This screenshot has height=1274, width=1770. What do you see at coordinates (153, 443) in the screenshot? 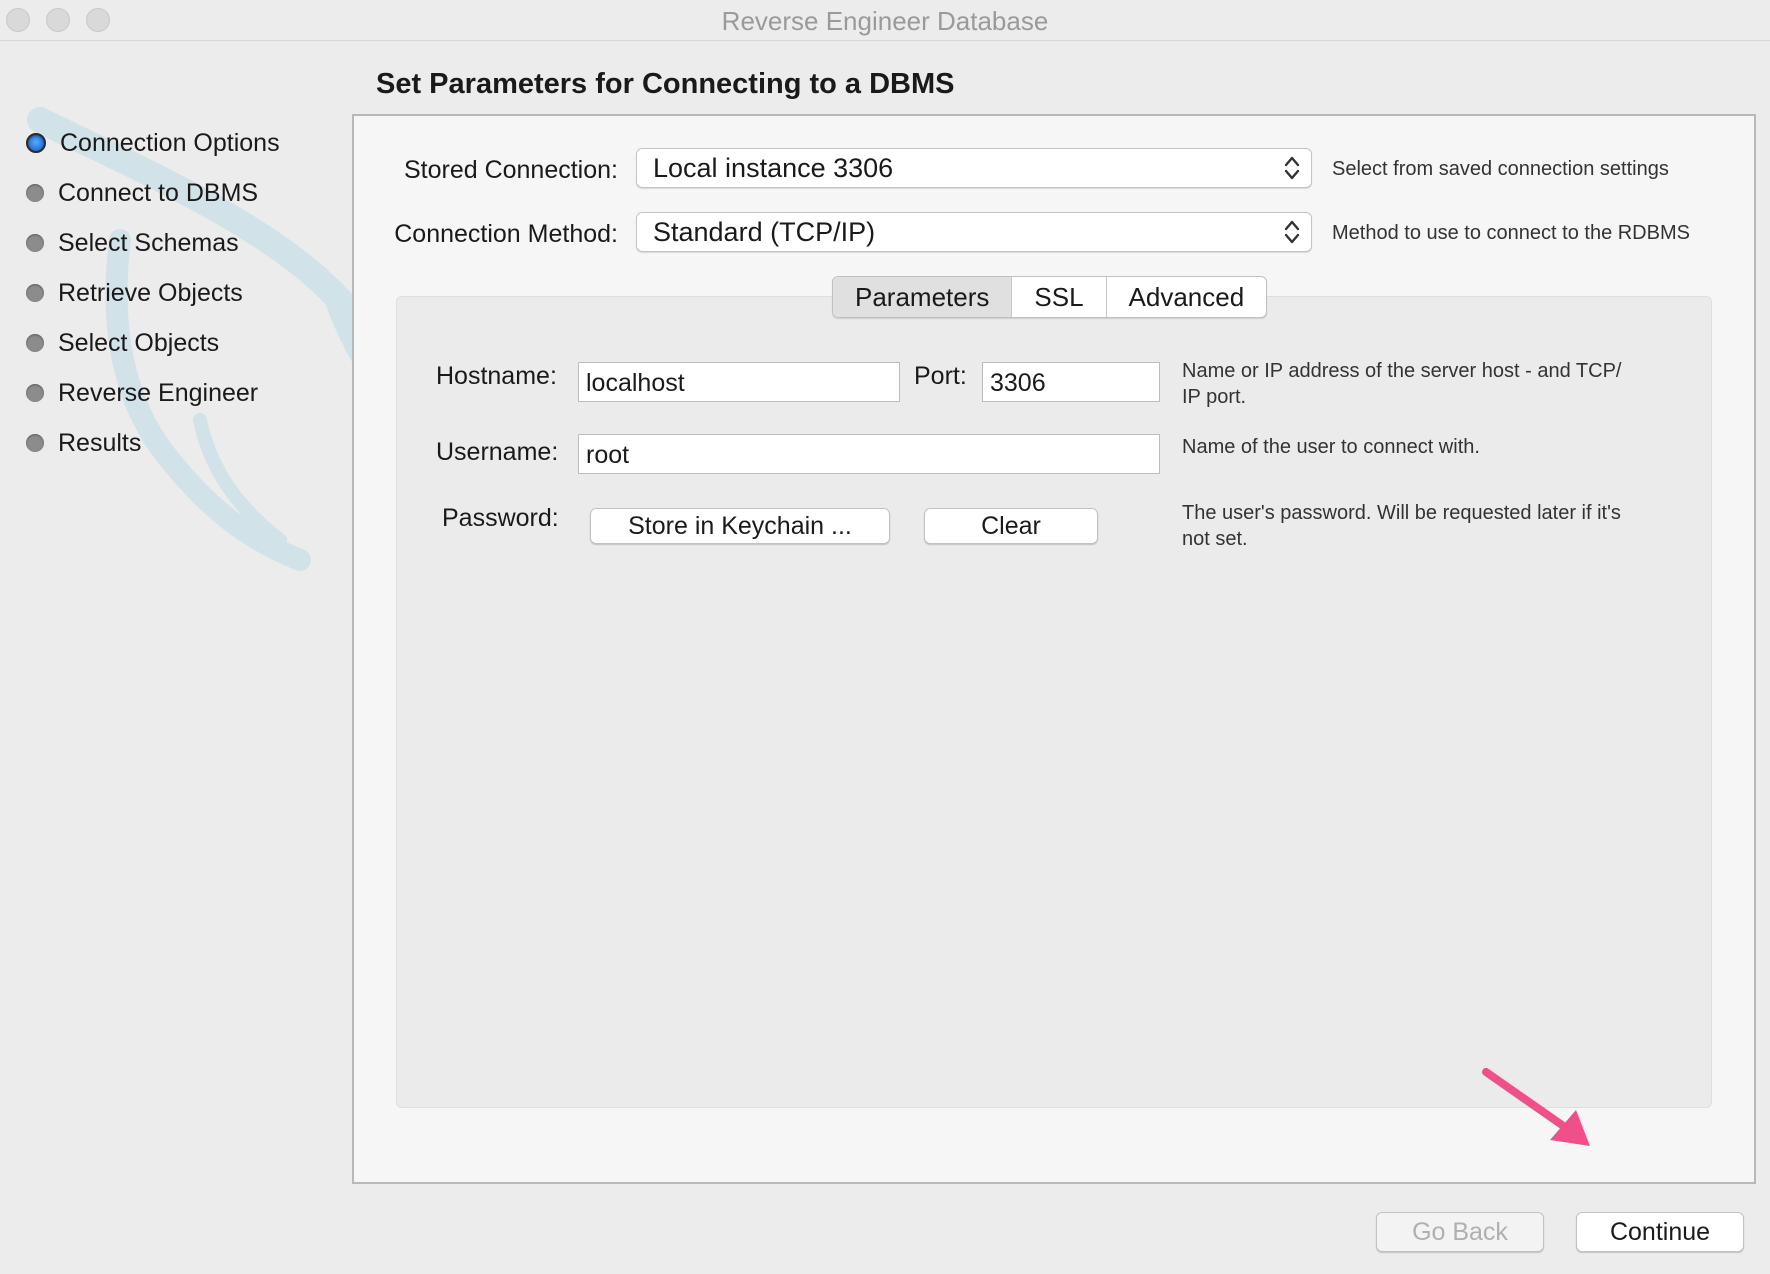
I see `step-results: Results` at bounding box center [153, 443].